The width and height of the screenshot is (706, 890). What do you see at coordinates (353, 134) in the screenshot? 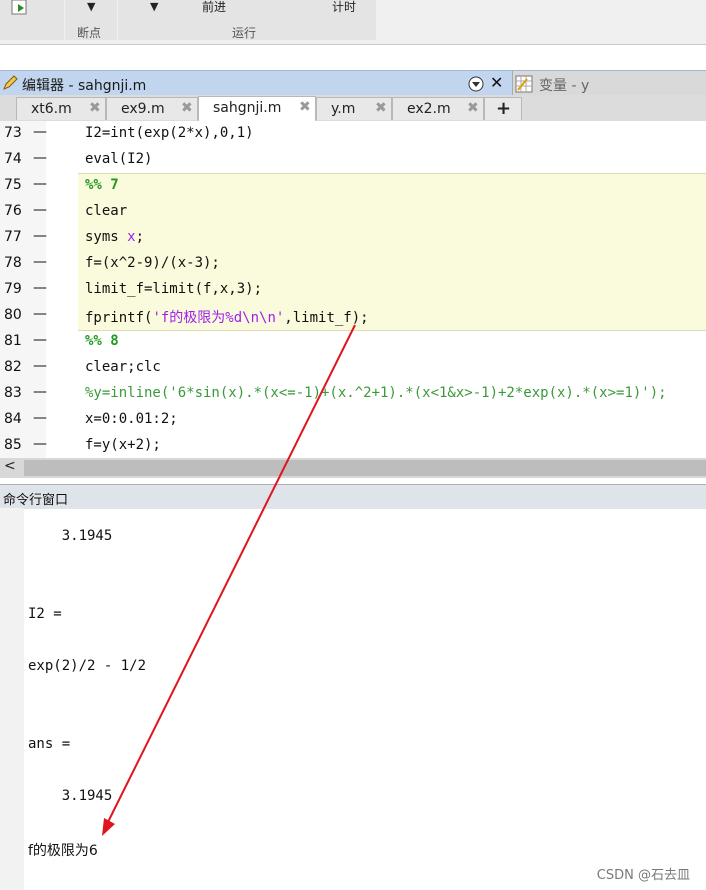
I see `code-line: 73 — I2=int(exp(2*x),0,1)` at bounding box center [353, 134].